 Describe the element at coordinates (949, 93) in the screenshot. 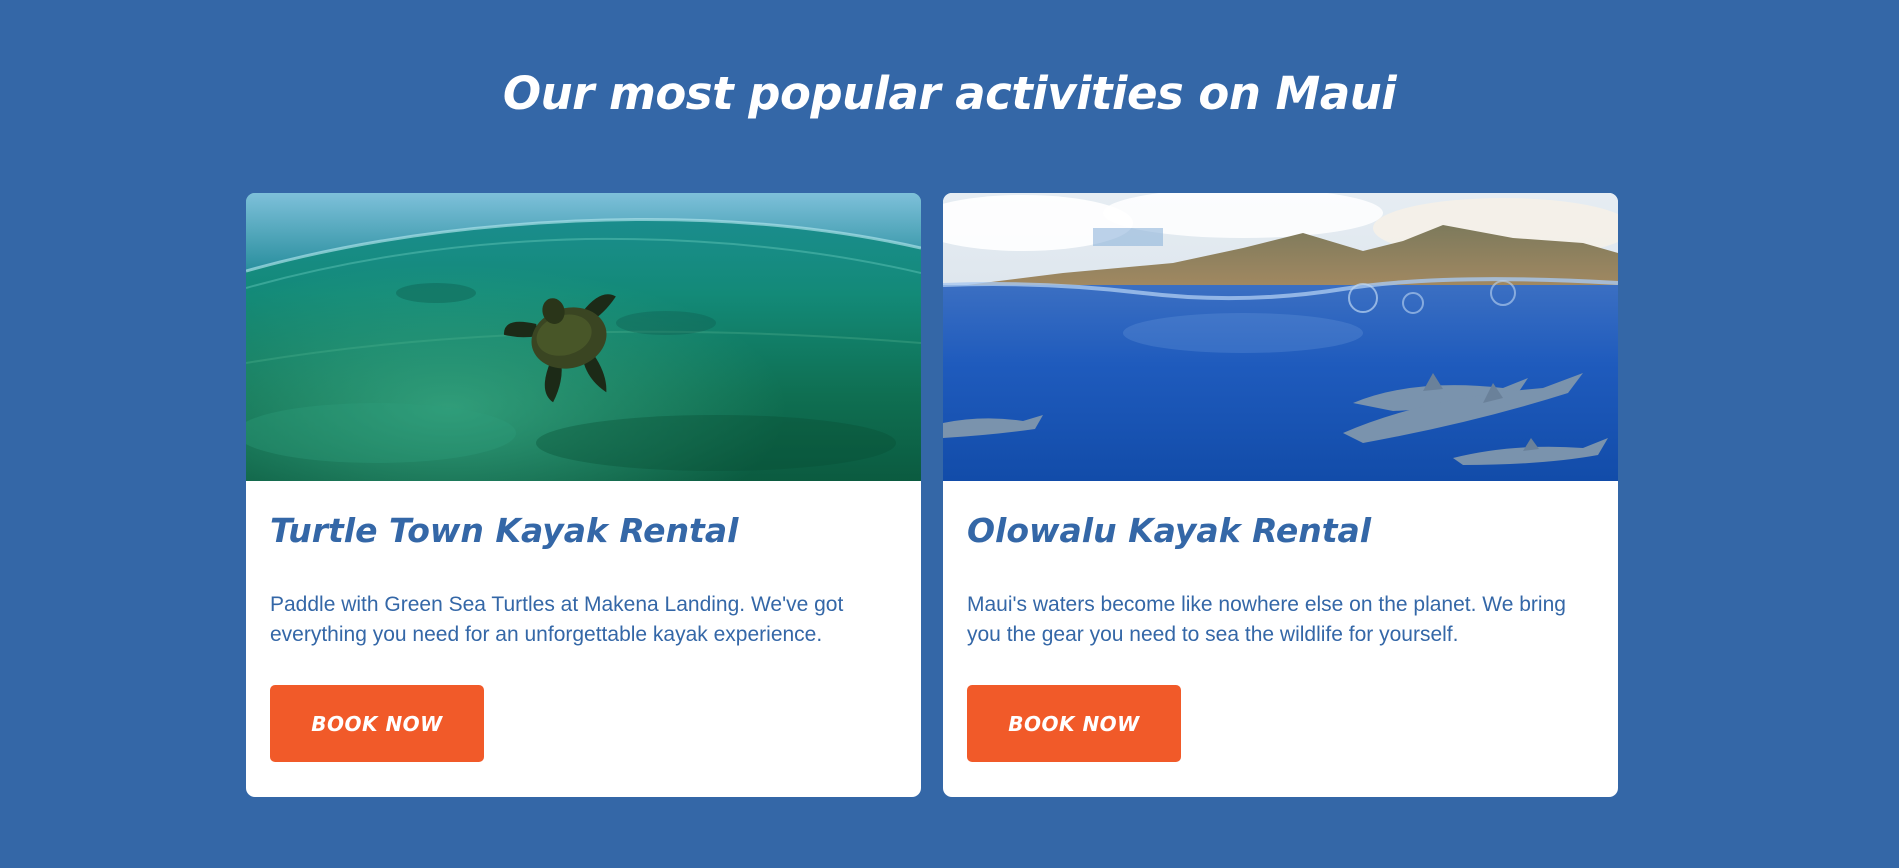

I see `section-title: Our most popular activities on Maui` at that location.